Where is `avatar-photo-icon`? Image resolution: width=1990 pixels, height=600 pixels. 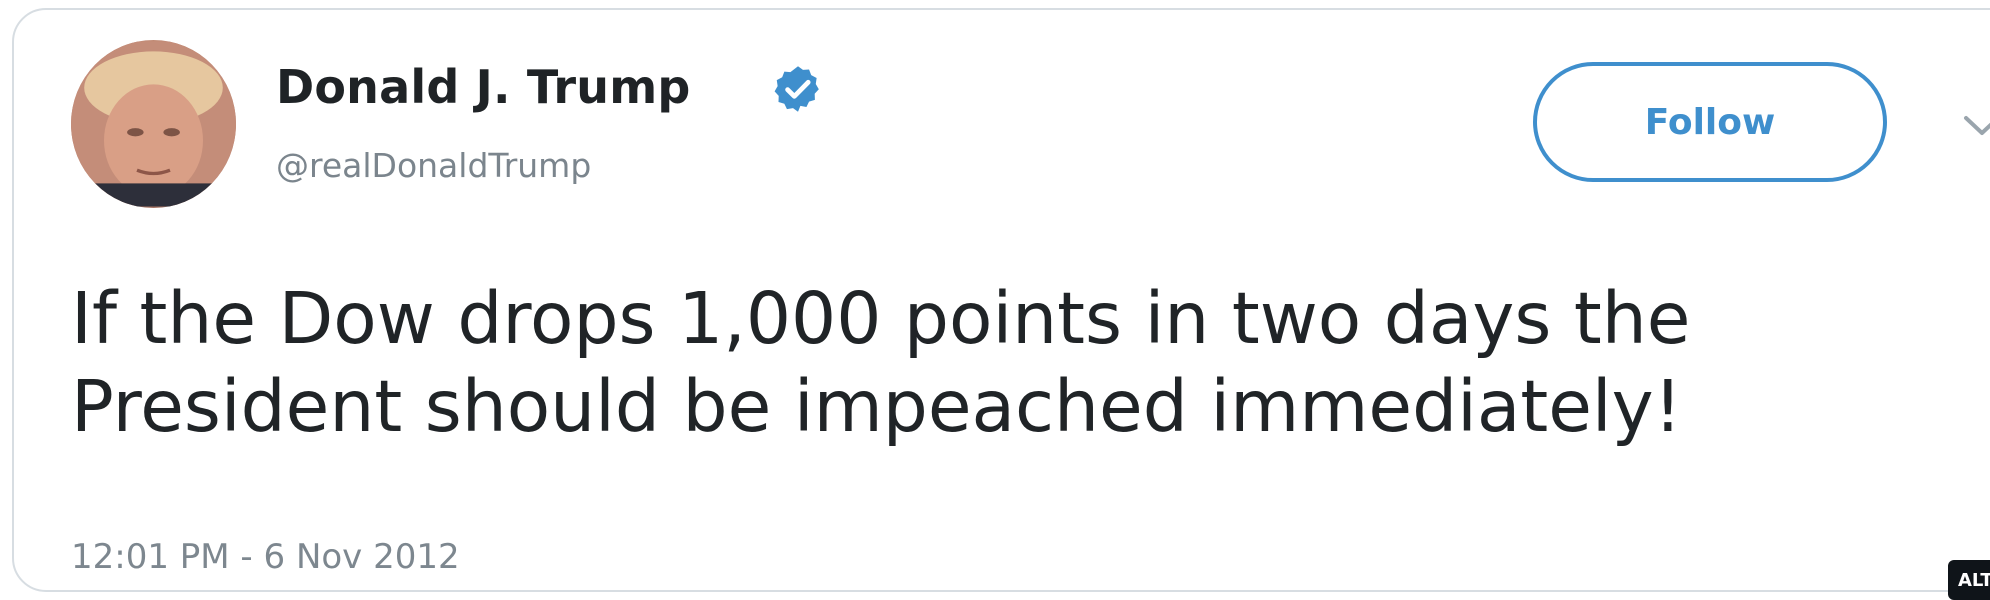
avatar-photo-icon is located at coordinates (153, 124).